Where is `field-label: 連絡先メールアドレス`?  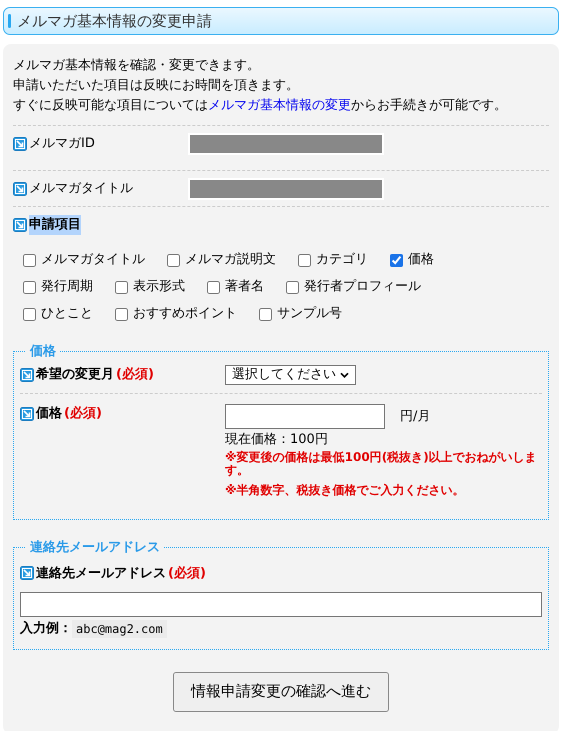 field-label: 連絡先メールアドレス is located at coordinates (101, 573).